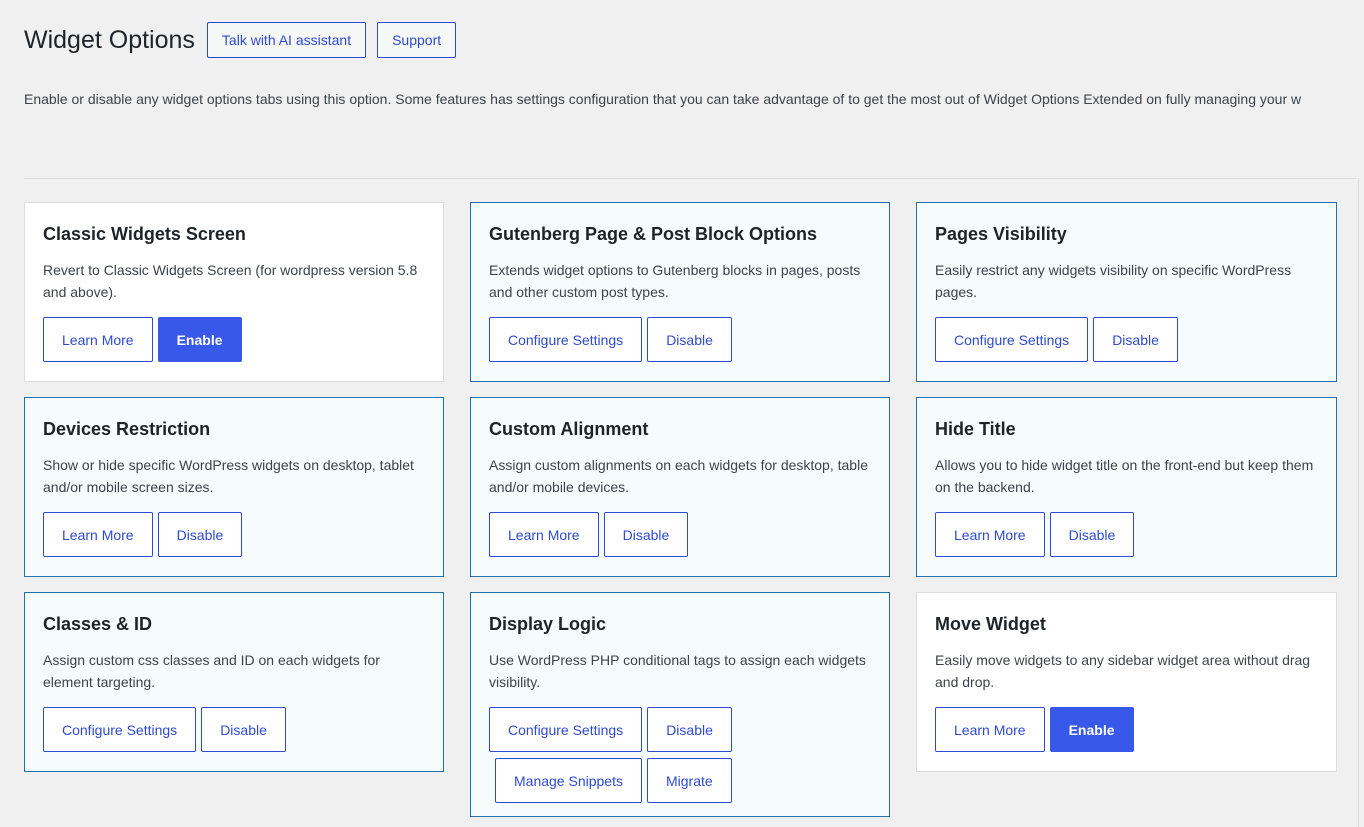  I want to click on card-title: Classic Widgets Screen, so click(144, 234).